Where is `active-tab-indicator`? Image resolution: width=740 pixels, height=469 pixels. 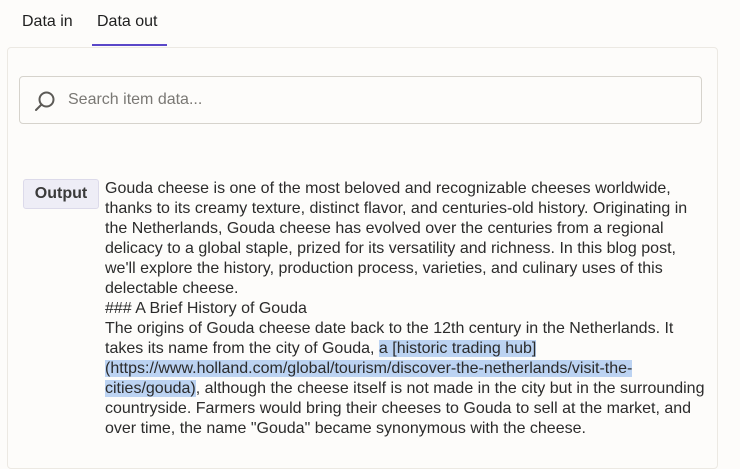
active-tab-indicator is located at coordinates (129, 45).